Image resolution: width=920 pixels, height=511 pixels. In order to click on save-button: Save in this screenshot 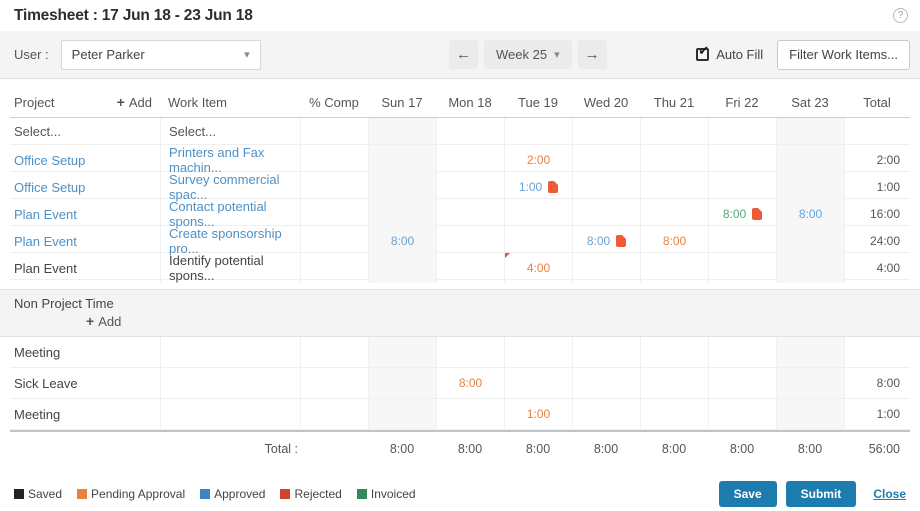, I will do `click(747, 494)`.